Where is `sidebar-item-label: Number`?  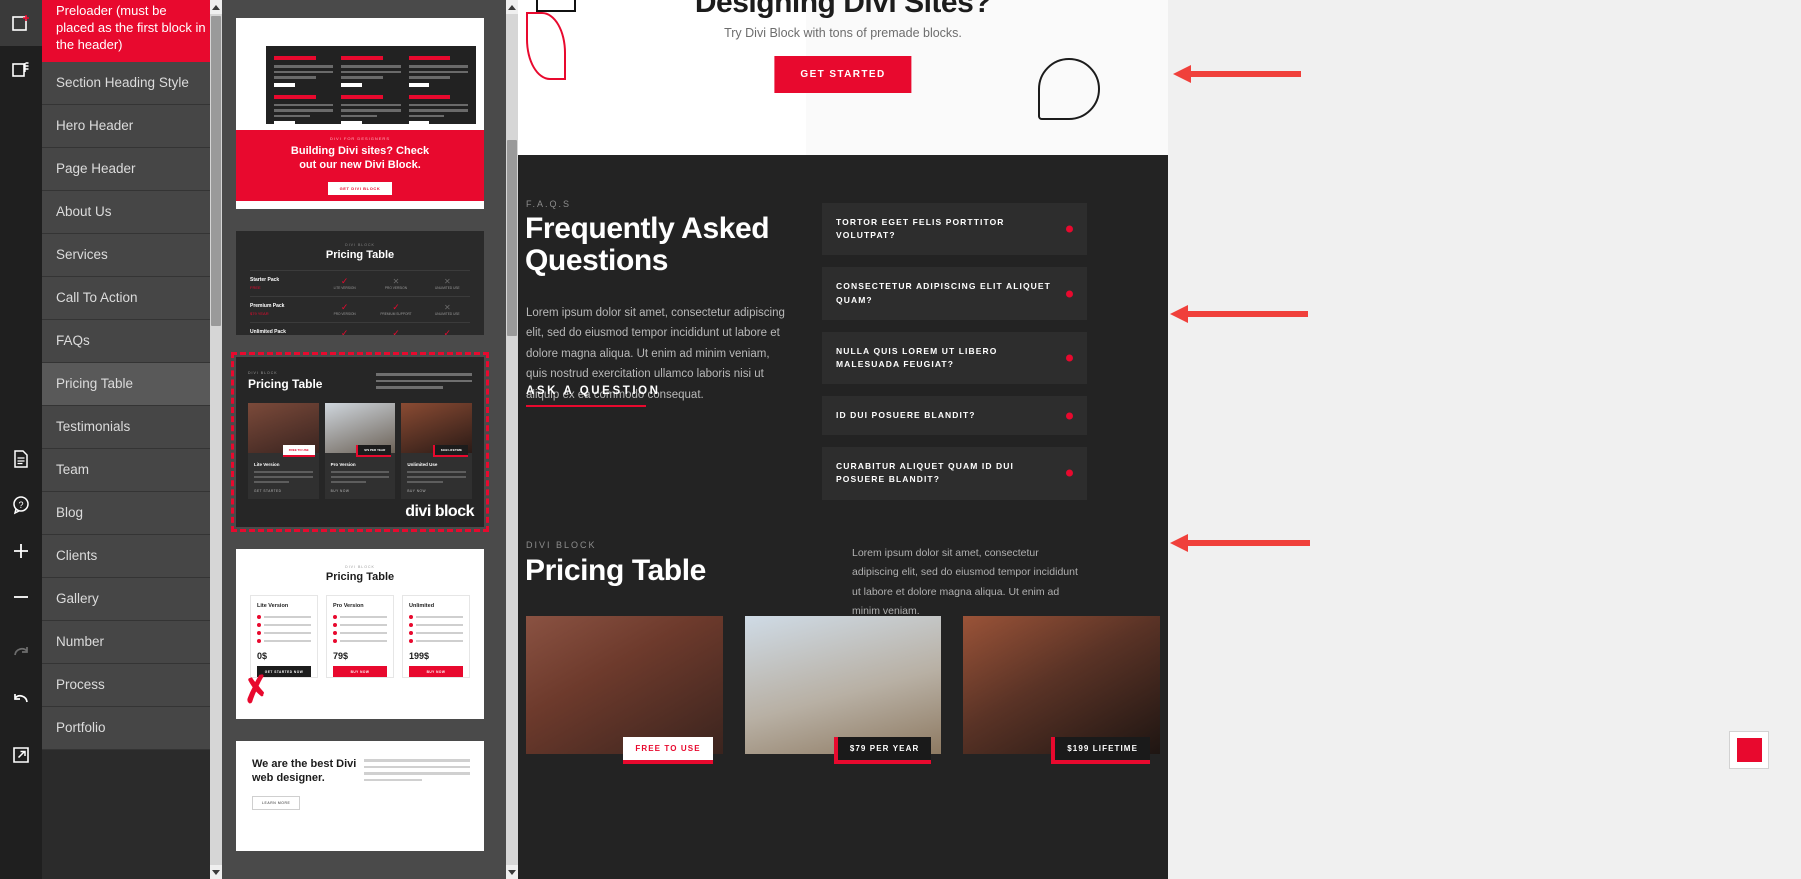
sidebar-item-label: Number is located at coordinates (80, 642).